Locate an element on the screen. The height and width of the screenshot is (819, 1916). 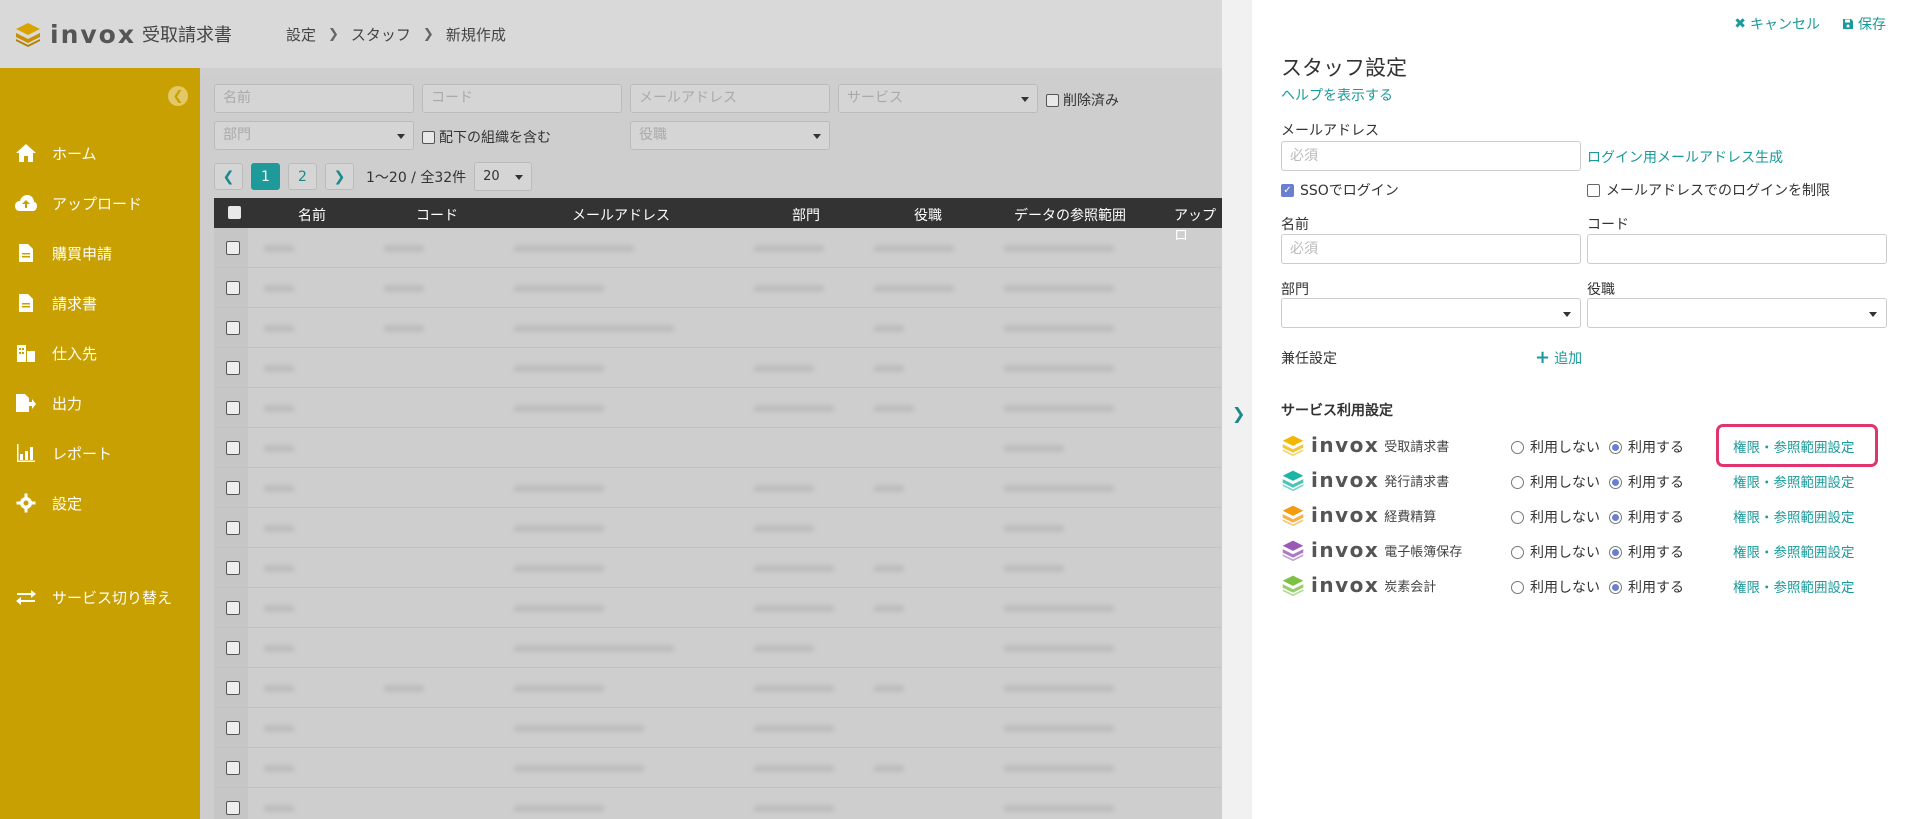
sidebar-item-settings: 設定 is located at coordinates (100, 503).